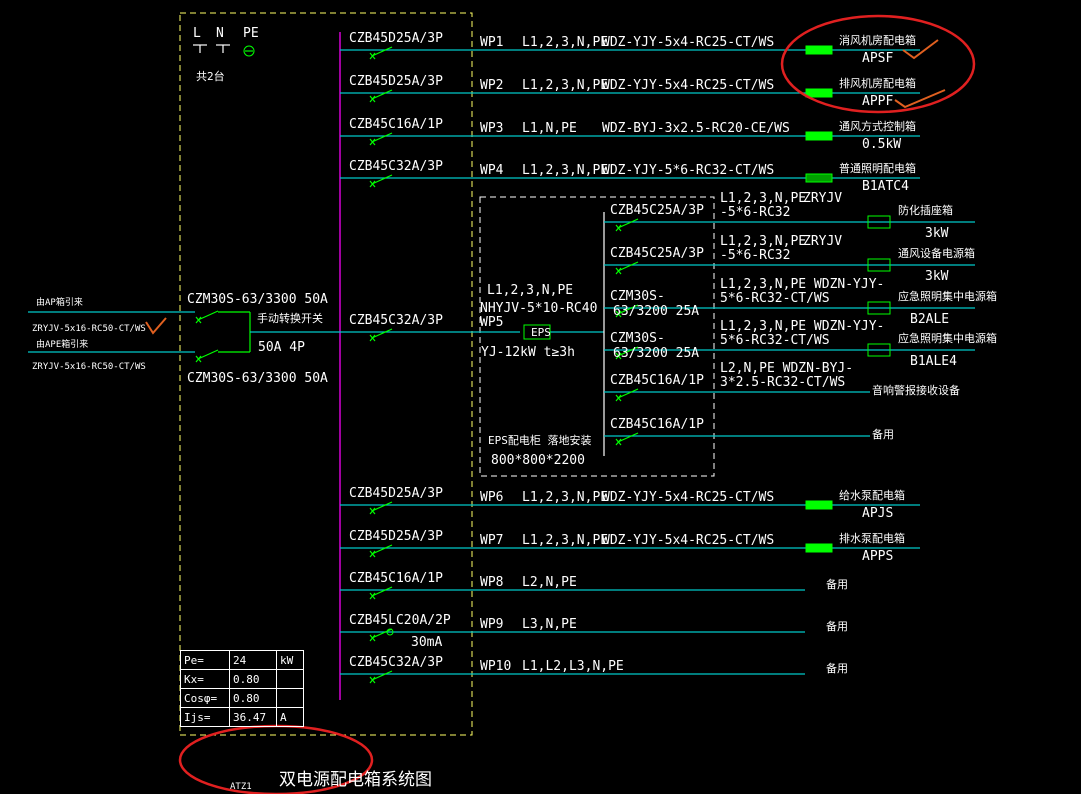  What do you see at coordinates (382, 506) in the screenshot?
I see `circuit-wp6-breaker-symbol-blade` at bounding box center [382, 506].